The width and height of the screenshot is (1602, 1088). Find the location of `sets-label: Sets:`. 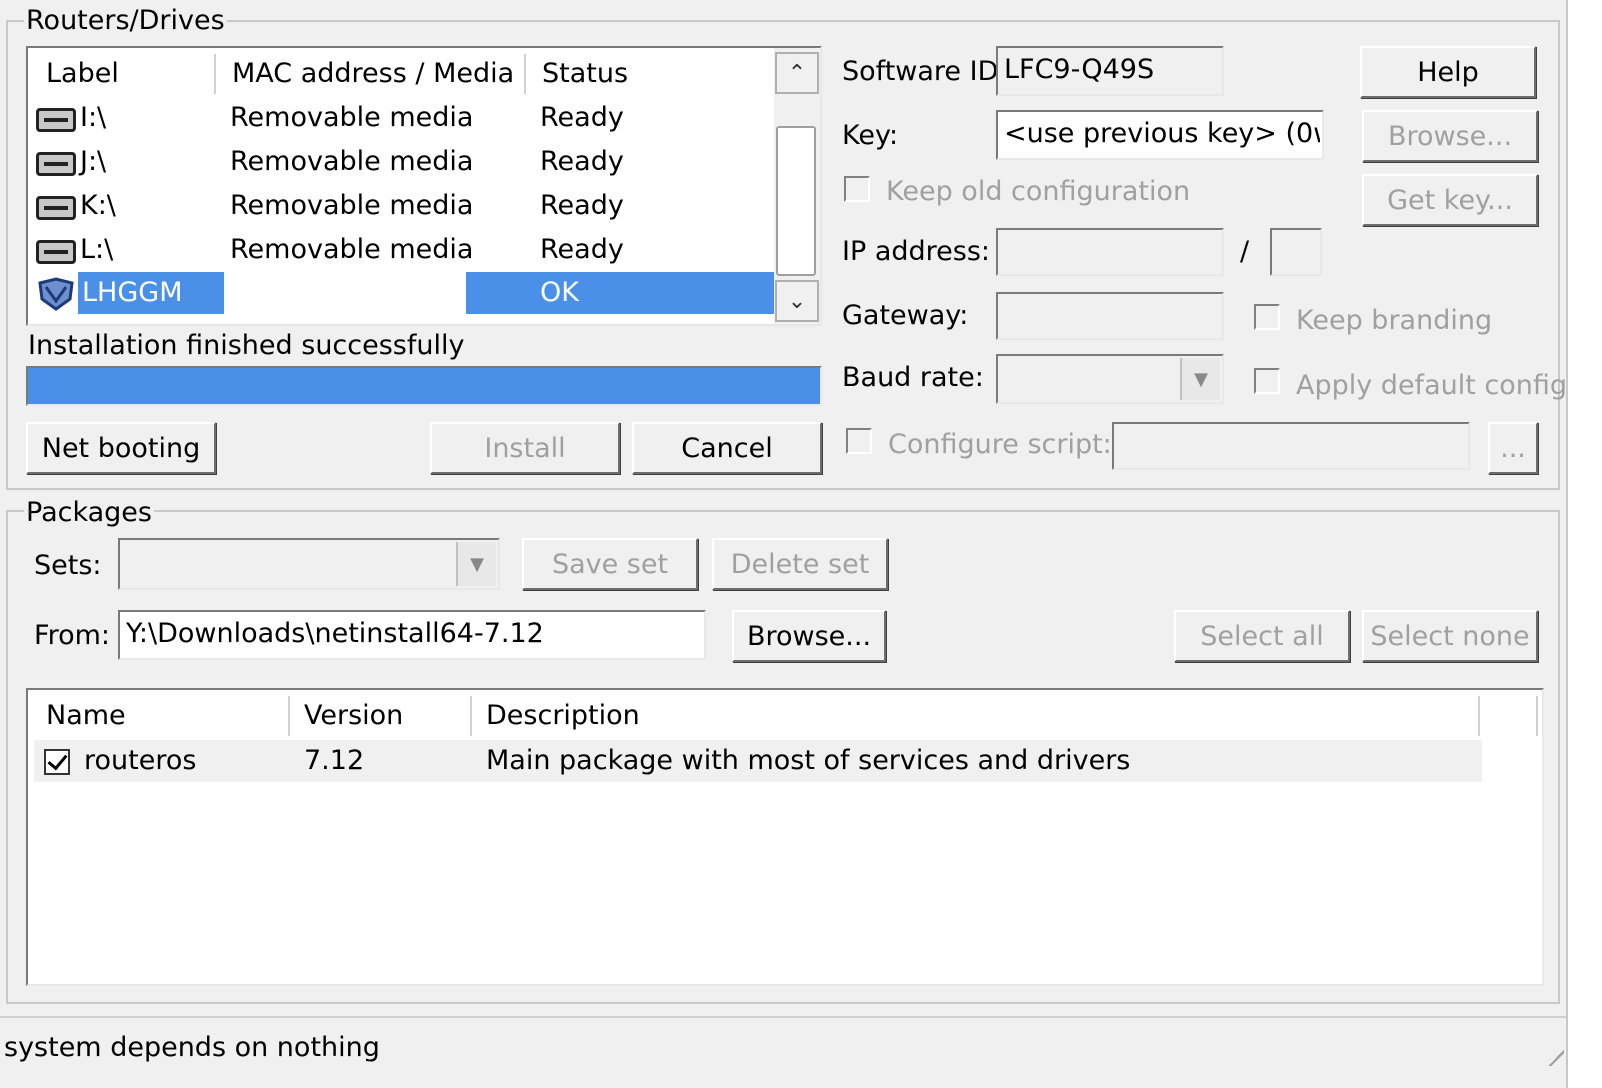

sets-label: Sets: is located at coordinates (68, 565).